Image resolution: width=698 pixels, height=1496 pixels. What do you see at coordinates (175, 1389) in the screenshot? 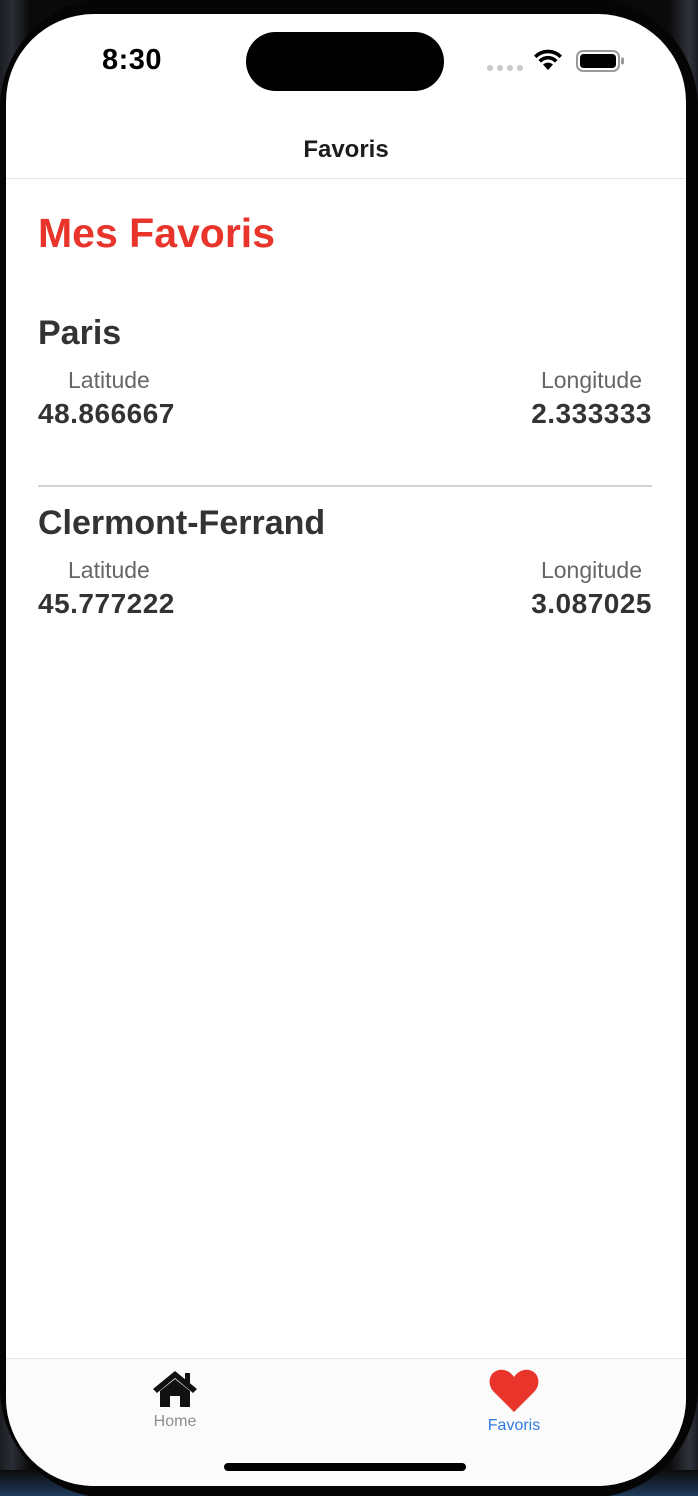
I see `home-icon` at bounding box center [175, 1389].